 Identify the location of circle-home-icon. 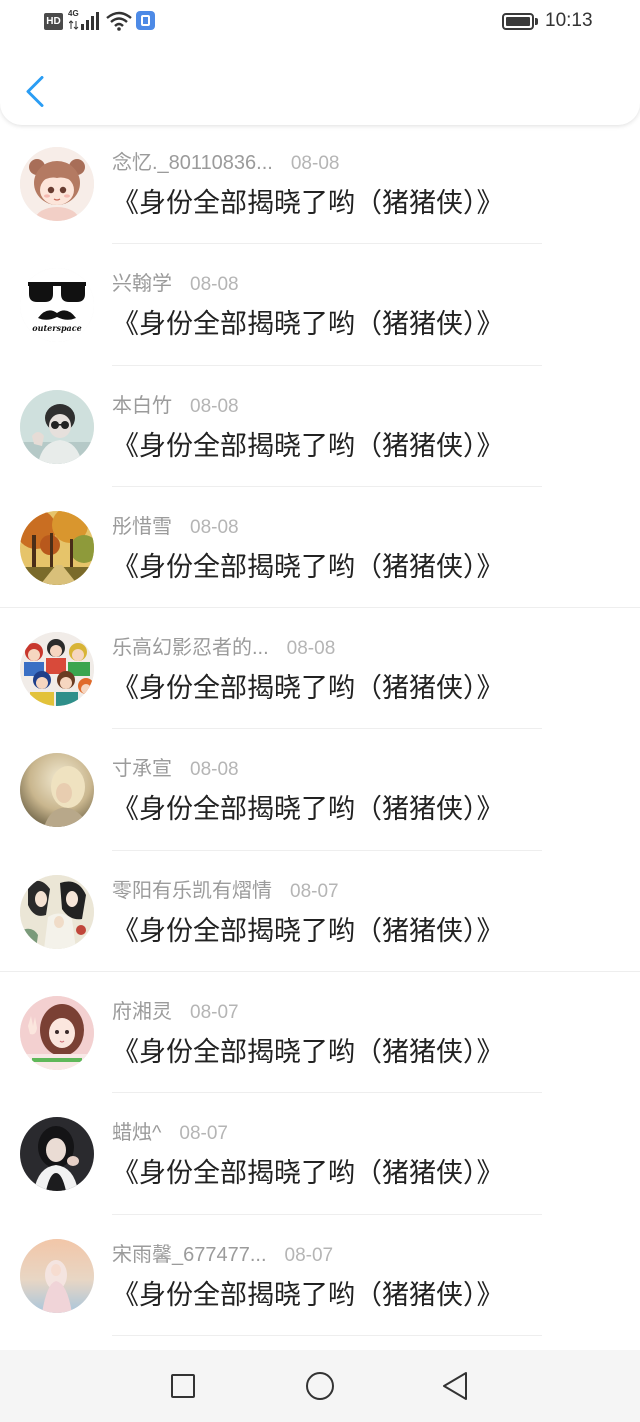
(320, 1386).